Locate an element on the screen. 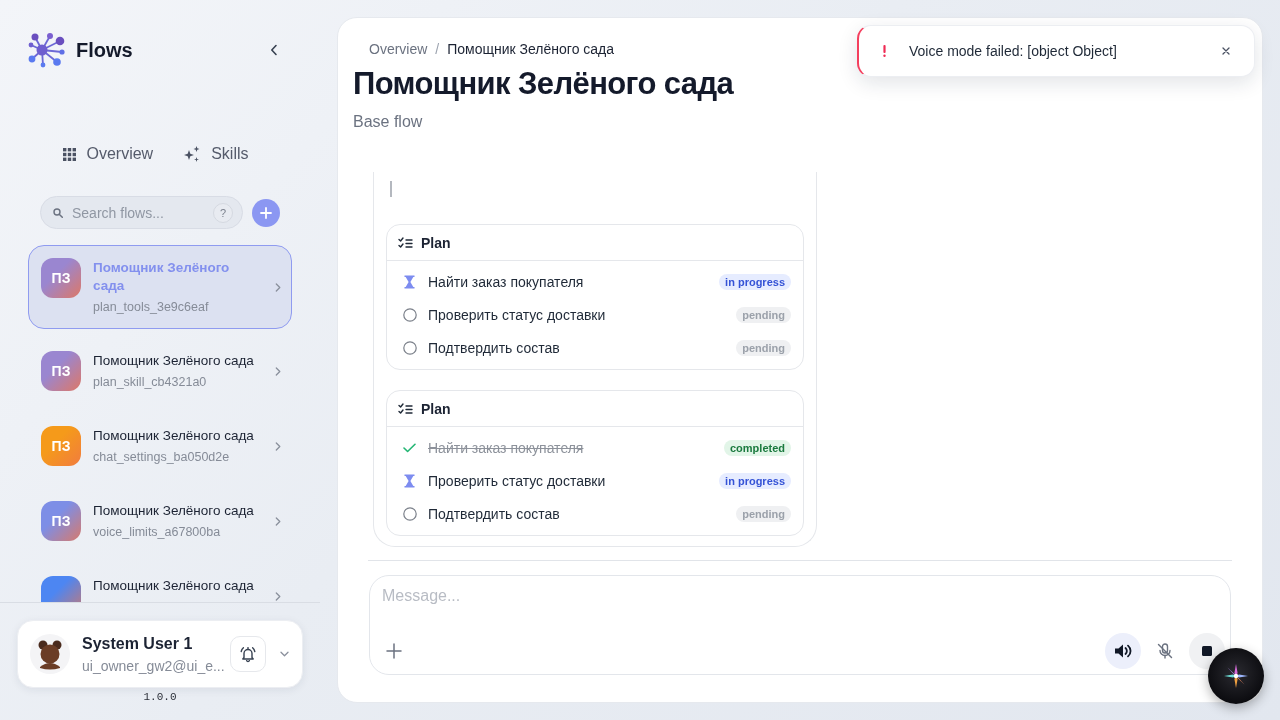 The image size is (1280, 720). sparkles-icon is located at coordinates (192, 154).